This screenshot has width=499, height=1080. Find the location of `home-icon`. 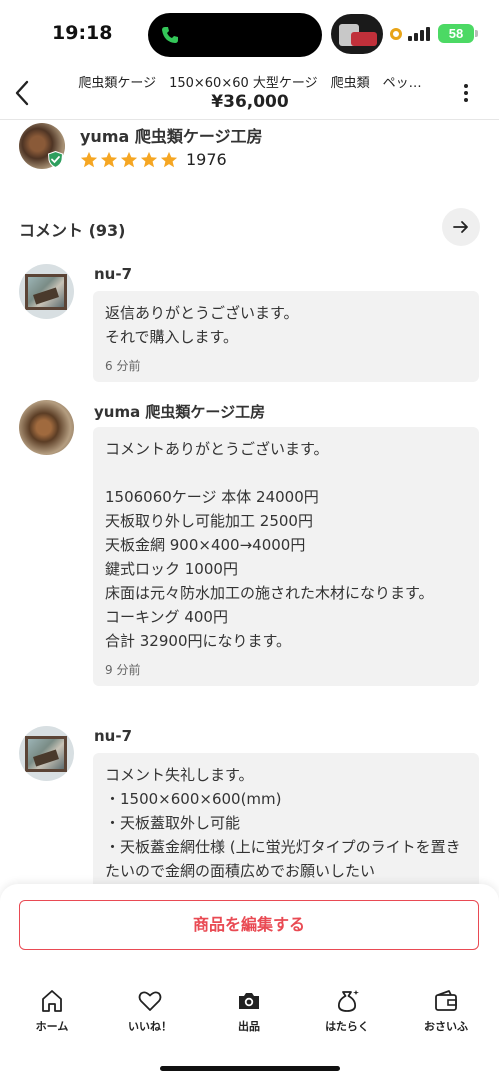

home-icon is located at coordinates (52, 1001).